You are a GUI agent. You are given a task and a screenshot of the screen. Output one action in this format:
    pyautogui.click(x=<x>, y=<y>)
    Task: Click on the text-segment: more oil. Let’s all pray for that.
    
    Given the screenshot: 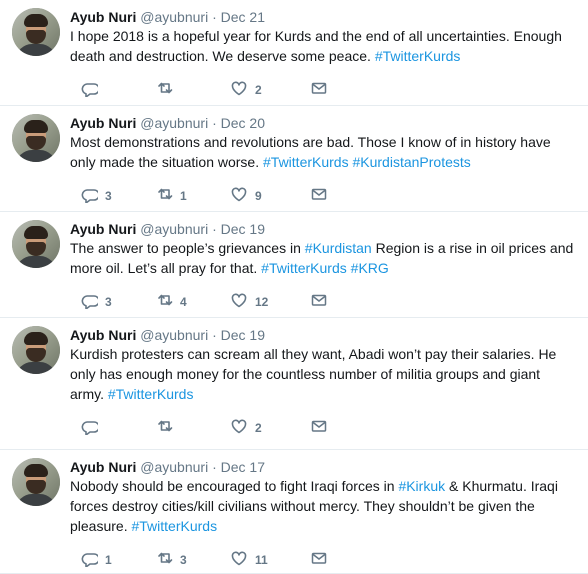 What is the action you would take?
    pyautogui.click(x=166, y=268)
    